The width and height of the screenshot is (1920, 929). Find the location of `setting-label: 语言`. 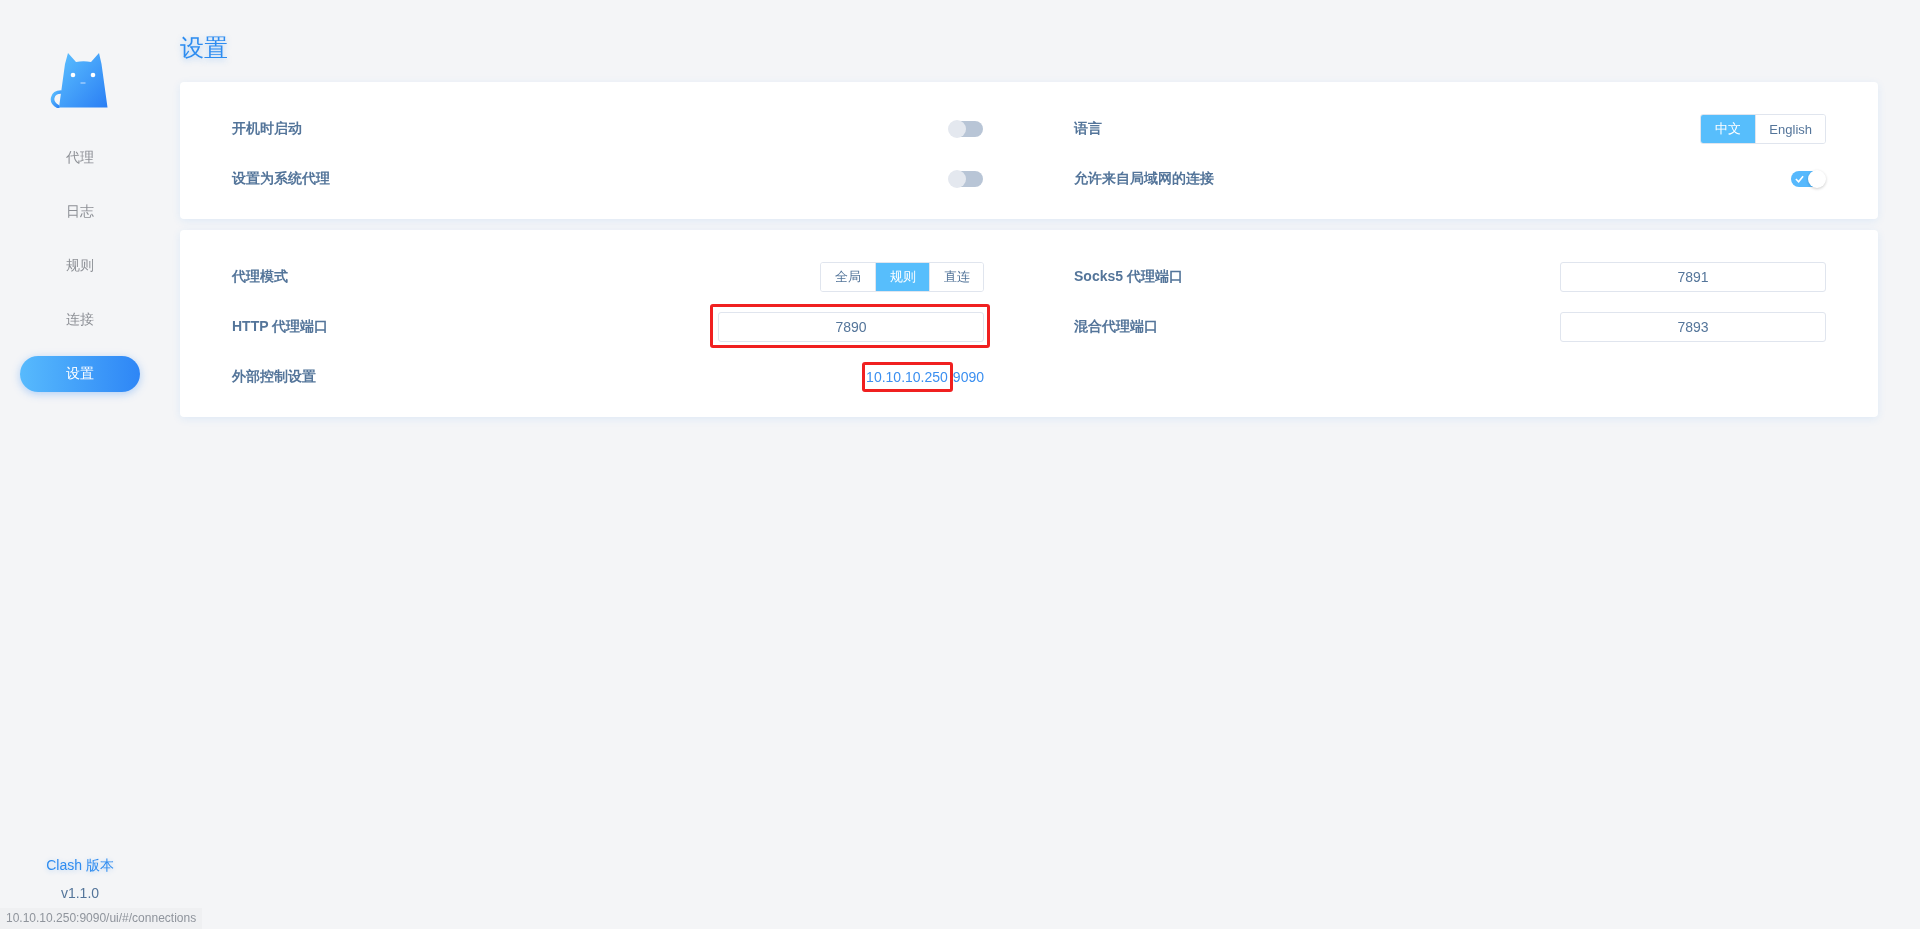

setting-label: 语言 is located at coordinates (1088, 129).